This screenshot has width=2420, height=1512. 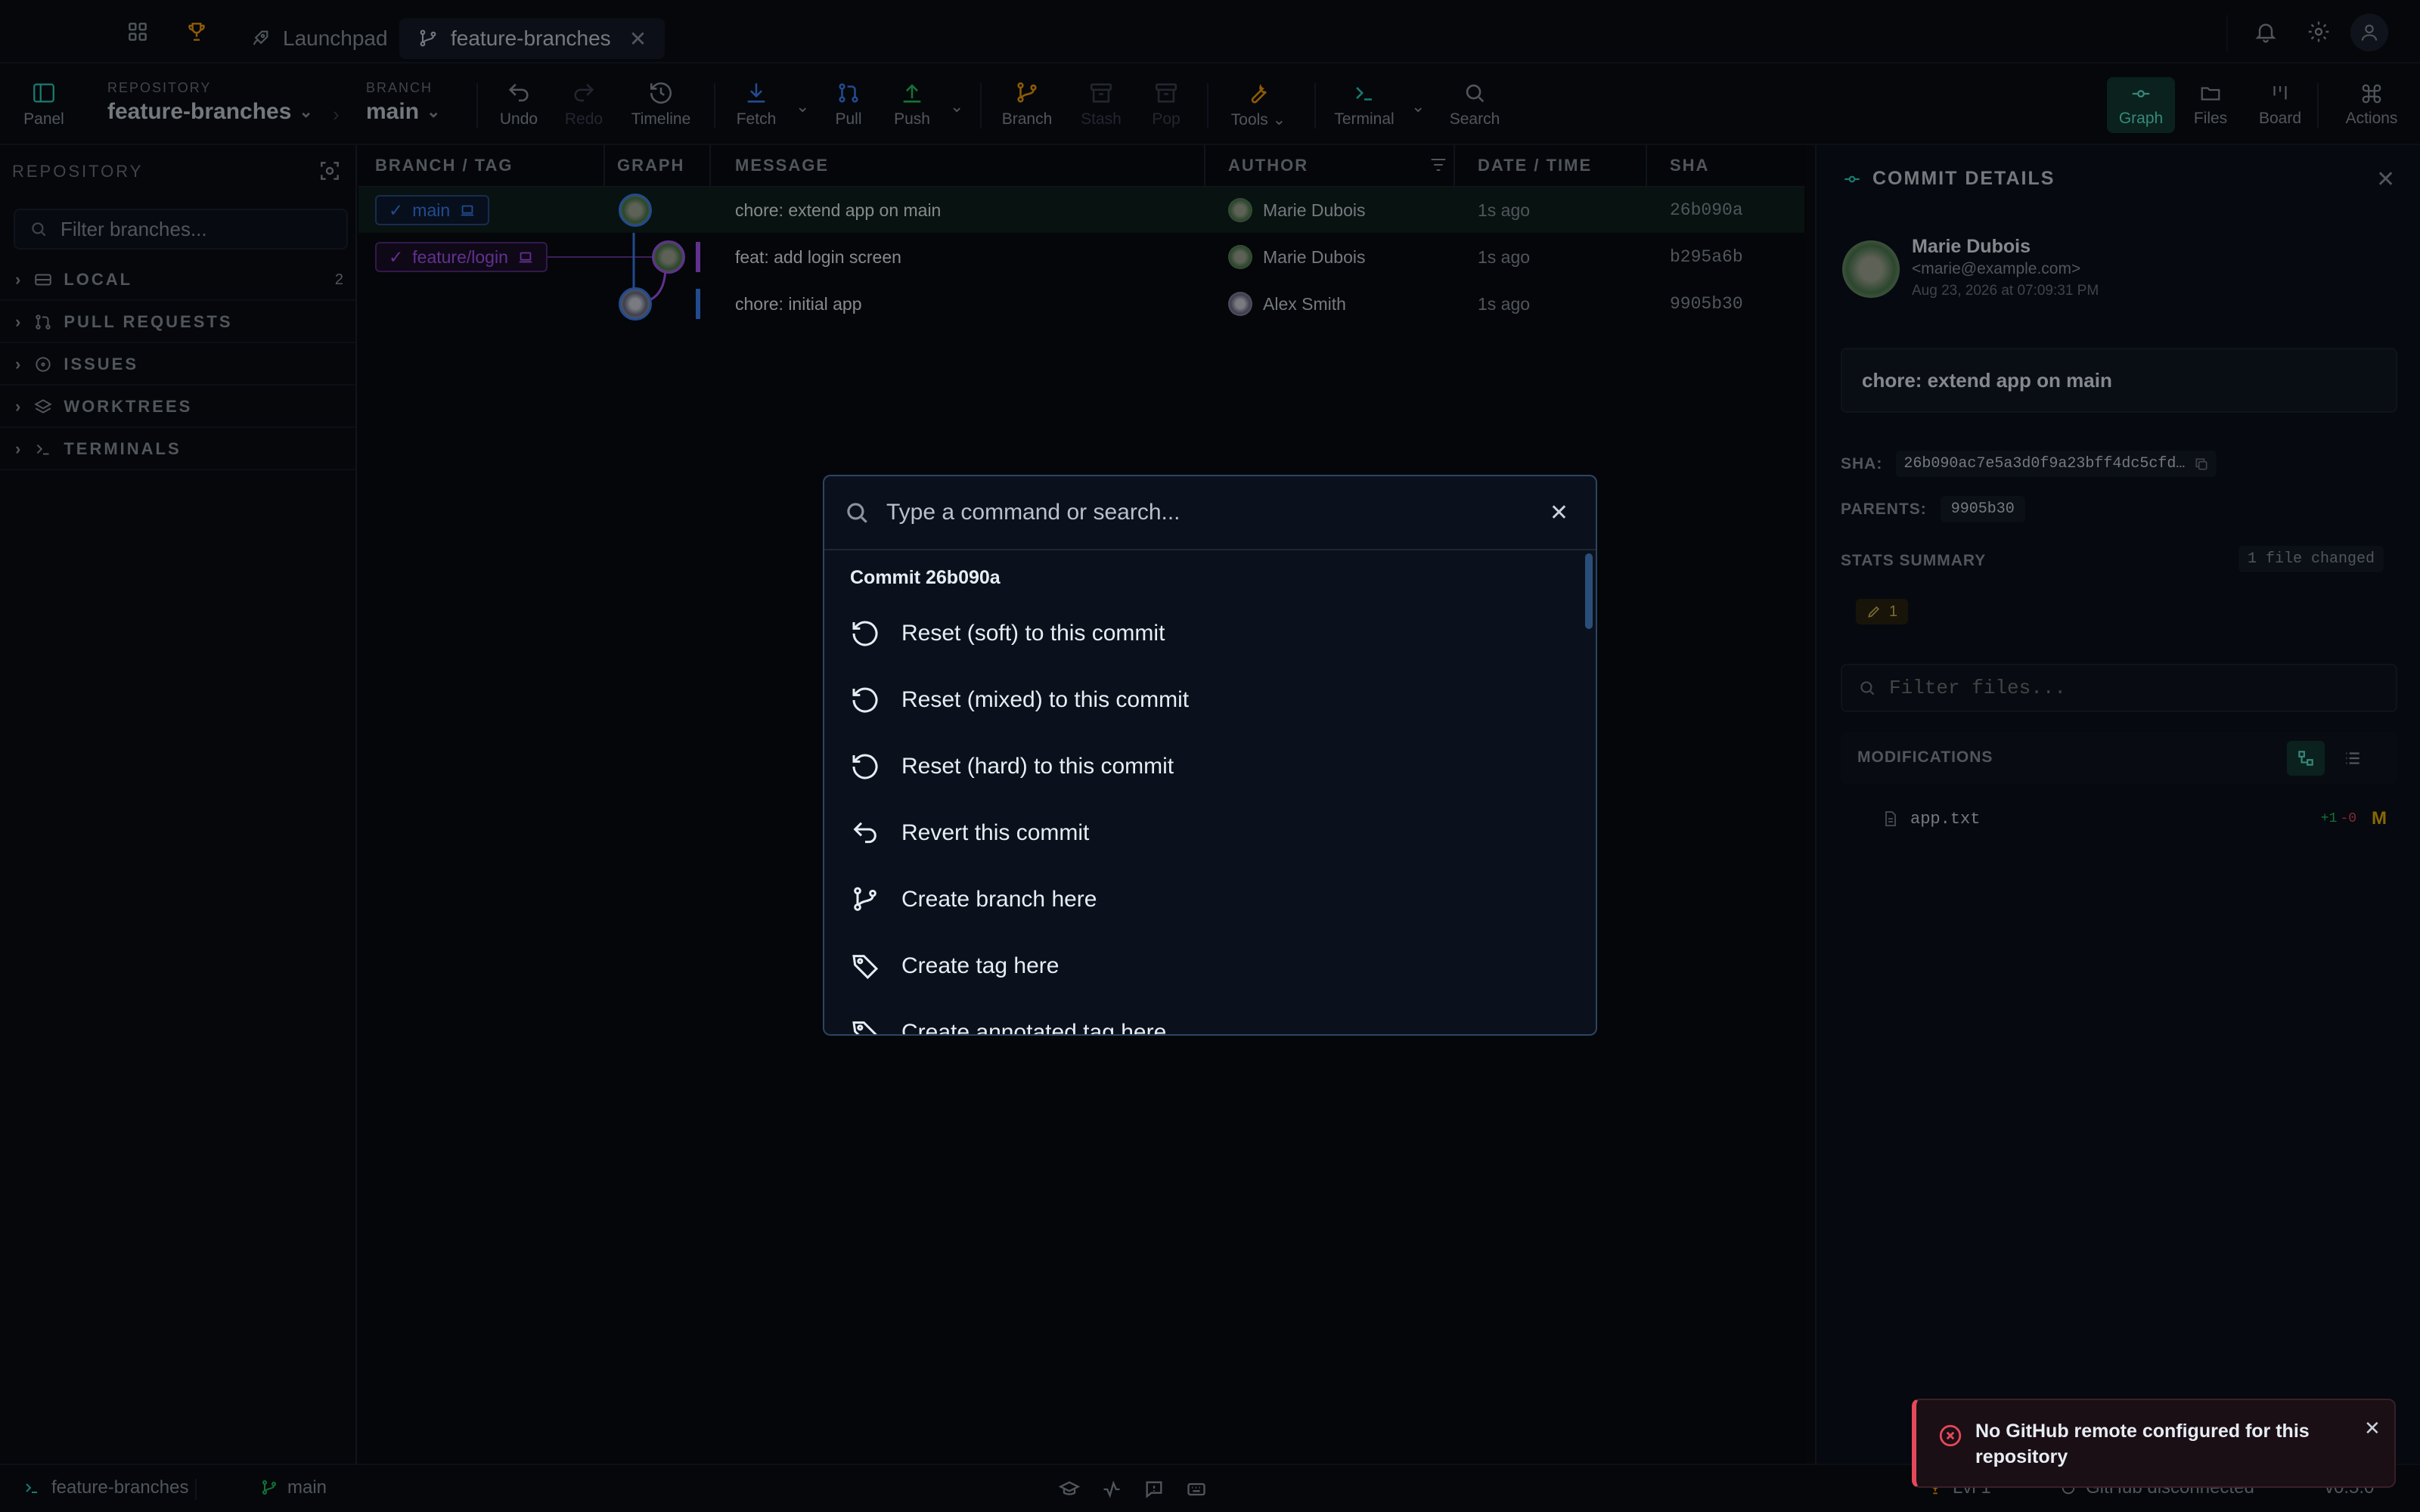 What do you see at coordinates (865, 833) in the screenshot?
I see `revert-icon` at bounding box center [865, 833].